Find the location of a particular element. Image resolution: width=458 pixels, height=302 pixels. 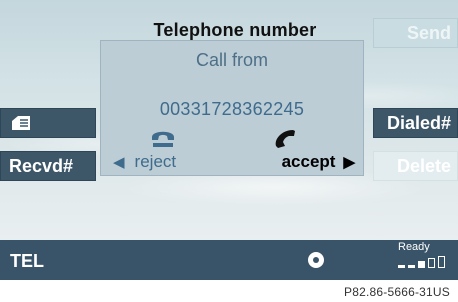

phonebook-icon is located at coordinates (21, 123).